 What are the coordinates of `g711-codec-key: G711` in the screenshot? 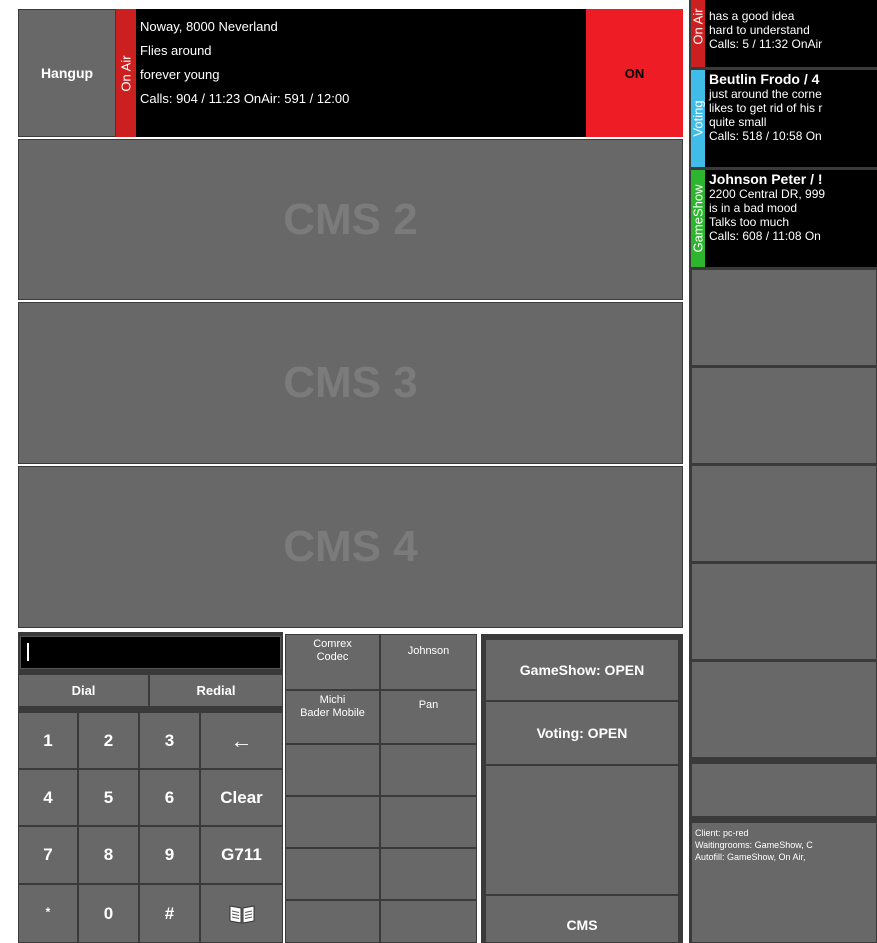 It's located at (241, 855).